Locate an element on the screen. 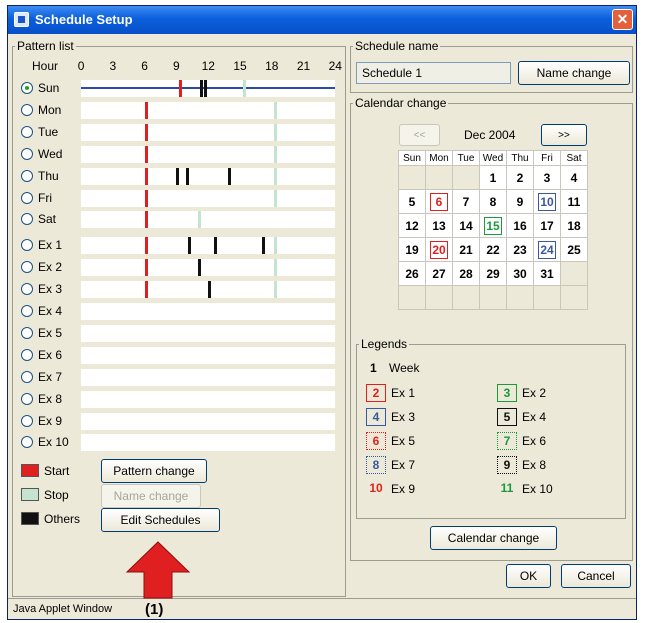  calendar-day-cell: 14 is located at coordinates (466, 225).